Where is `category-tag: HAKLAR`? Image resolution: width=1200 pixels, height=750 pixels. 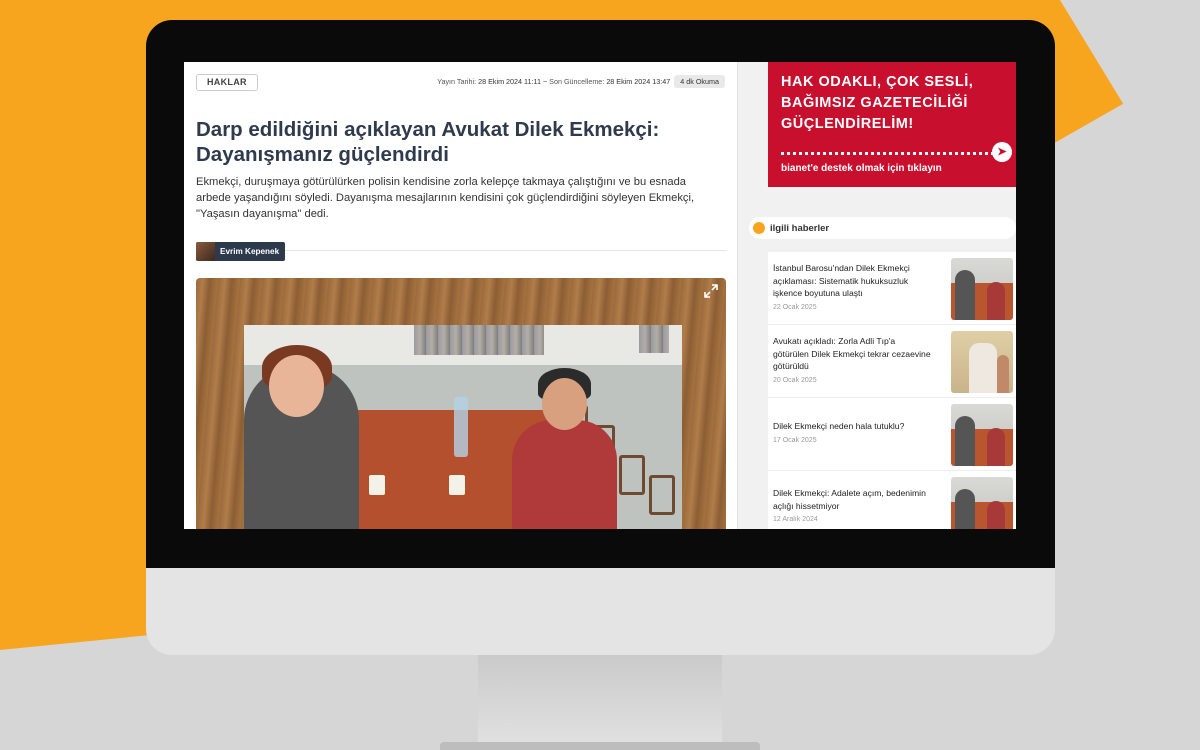
category-tag: HAKLAR is located at coordinates (227, 82).